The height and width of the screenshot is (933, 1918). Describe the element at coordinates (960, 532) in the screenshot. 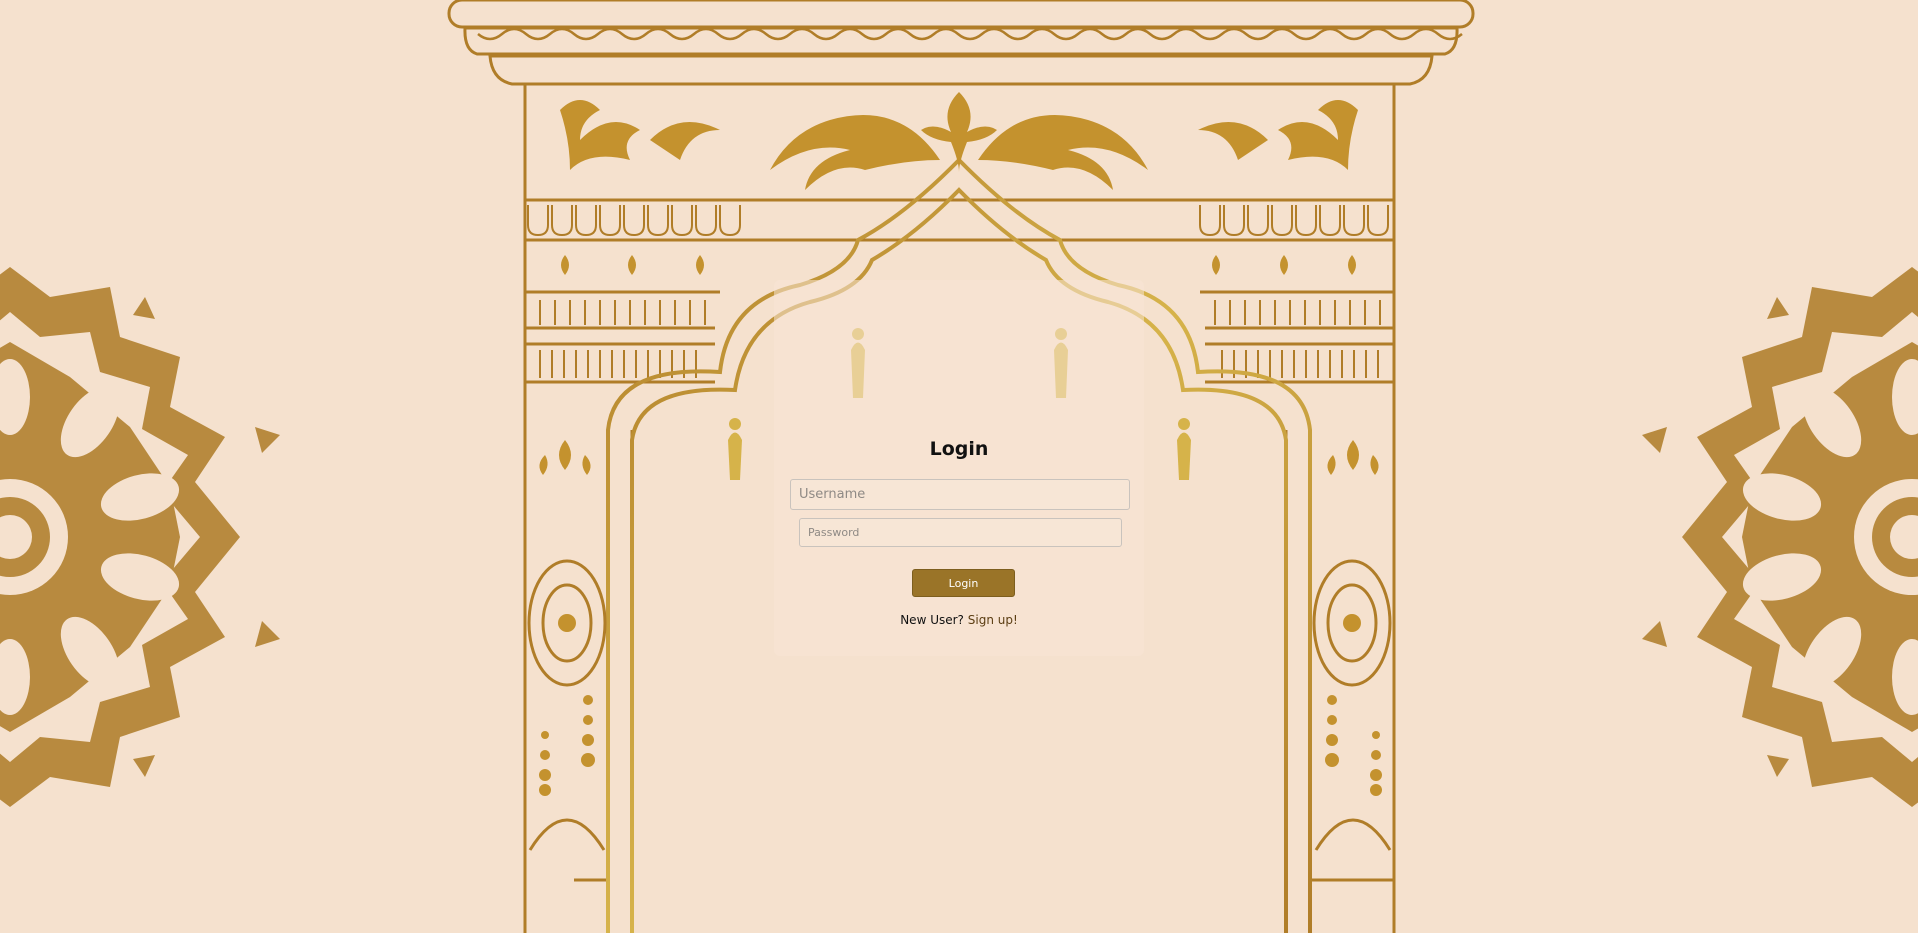

I see `password-input` at that location.